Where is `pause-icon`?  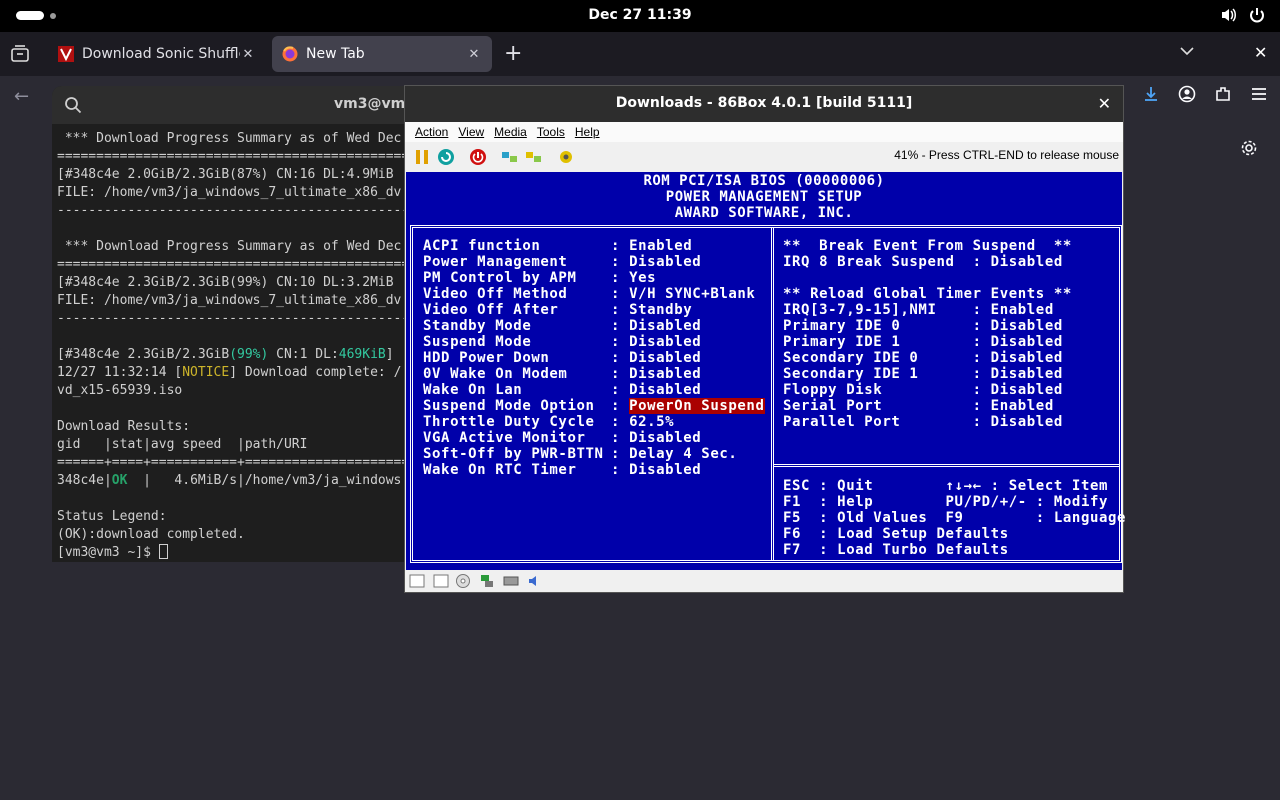 pause-icon is located at coordinates (422, 157).